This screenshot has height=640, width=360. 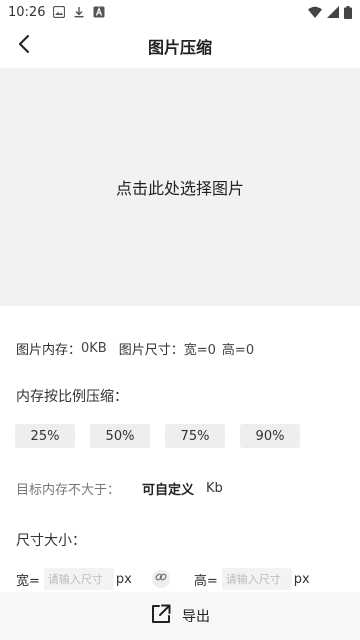 What do you see at coordinates (301, 579) in the screenshot?
I see `height-unit: px` at bounding box center [301, 579].